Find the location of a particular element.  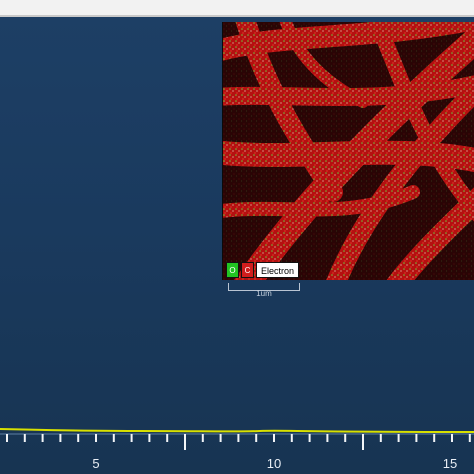

tick-marks is located at coordinates (238, 442).